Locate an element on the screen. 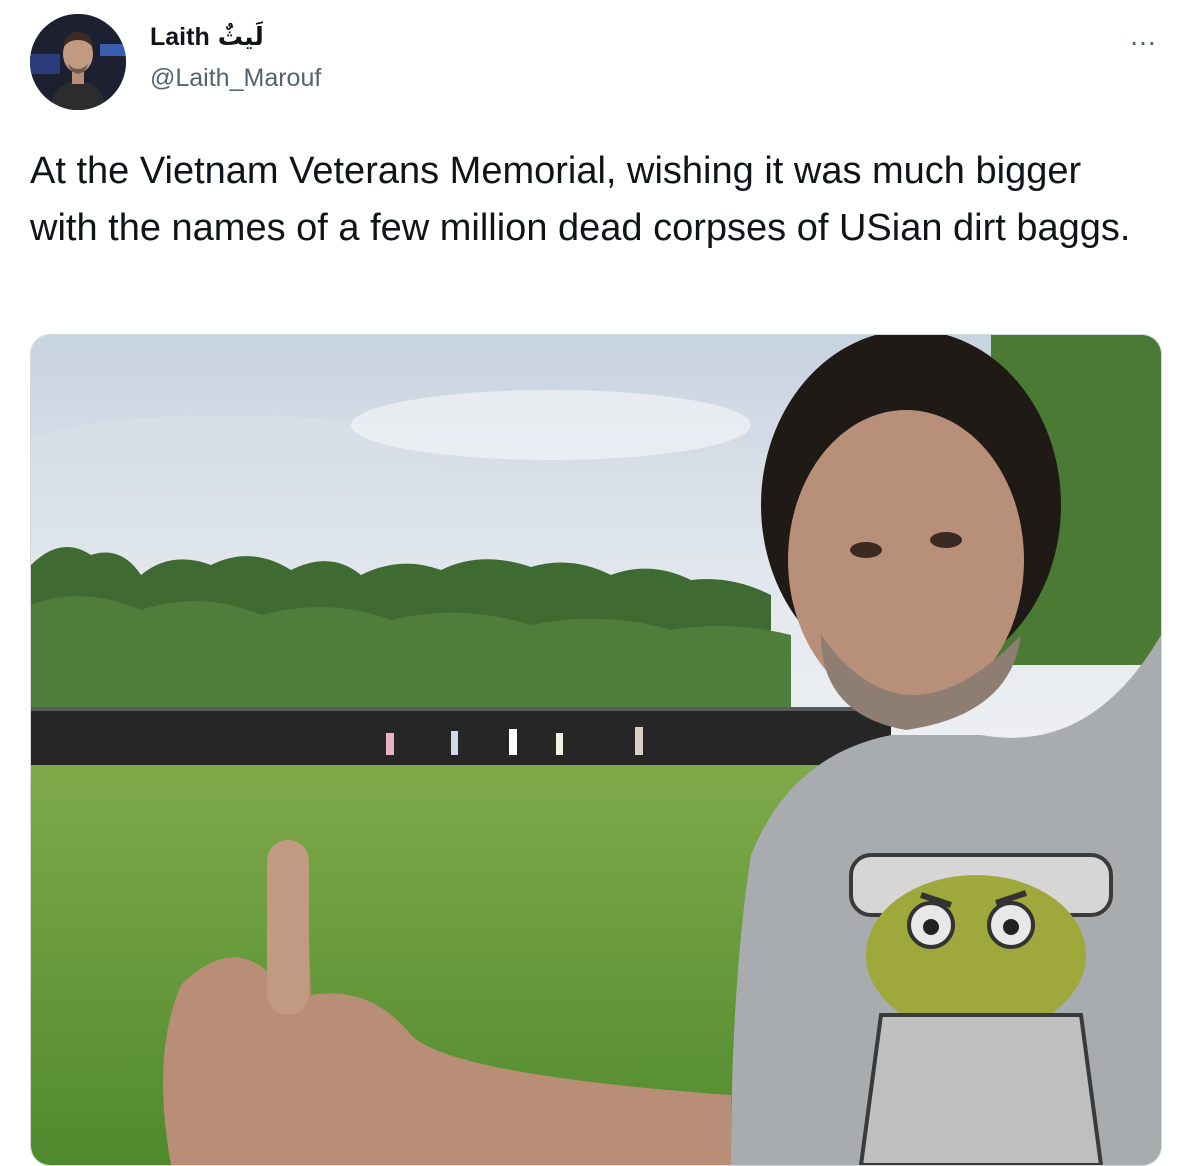  author-handle: @Laith_Marouf is located at coordinates (235, 78).